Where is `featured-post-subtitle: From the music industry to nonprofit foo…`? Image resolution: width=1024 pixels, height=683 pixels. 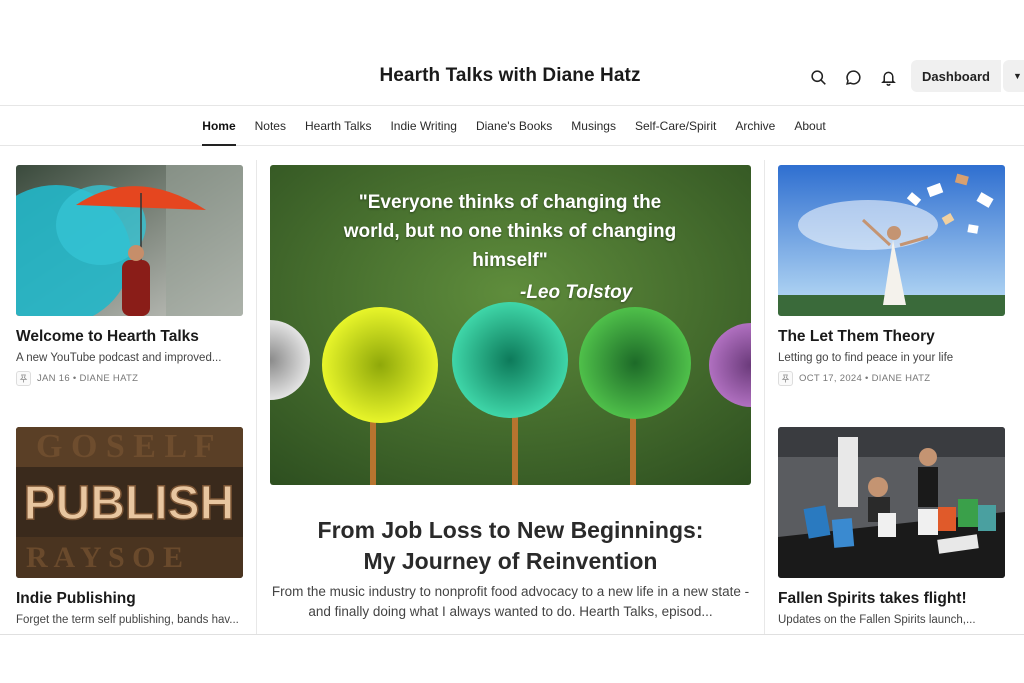 featured-post-subtitle: From the music industry to nonprofit foo… is located at coordinates (510, 601).